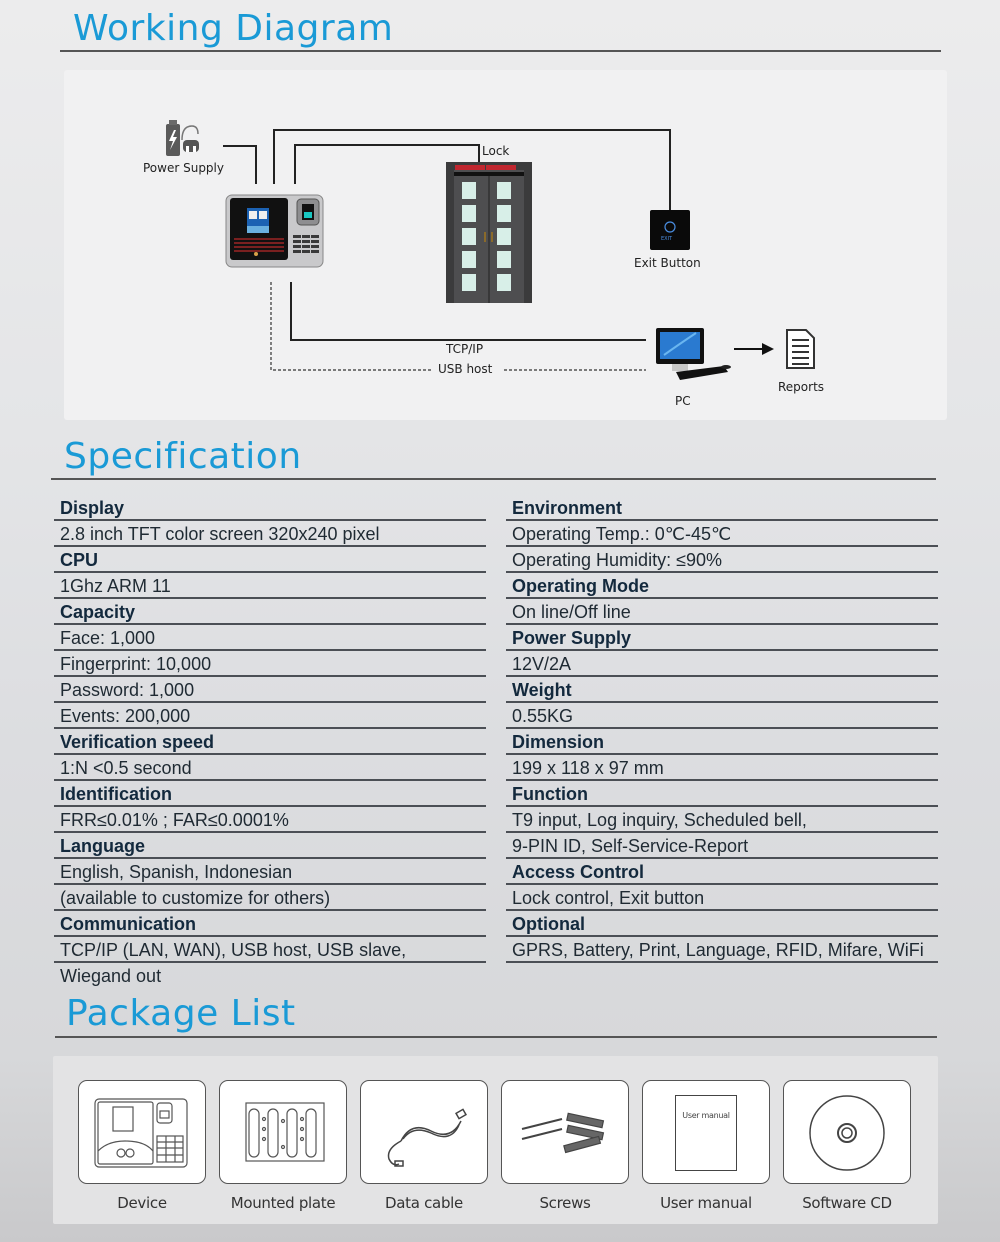  I want to click on package-item-software-cd: Software CD, so click(847, 1146).